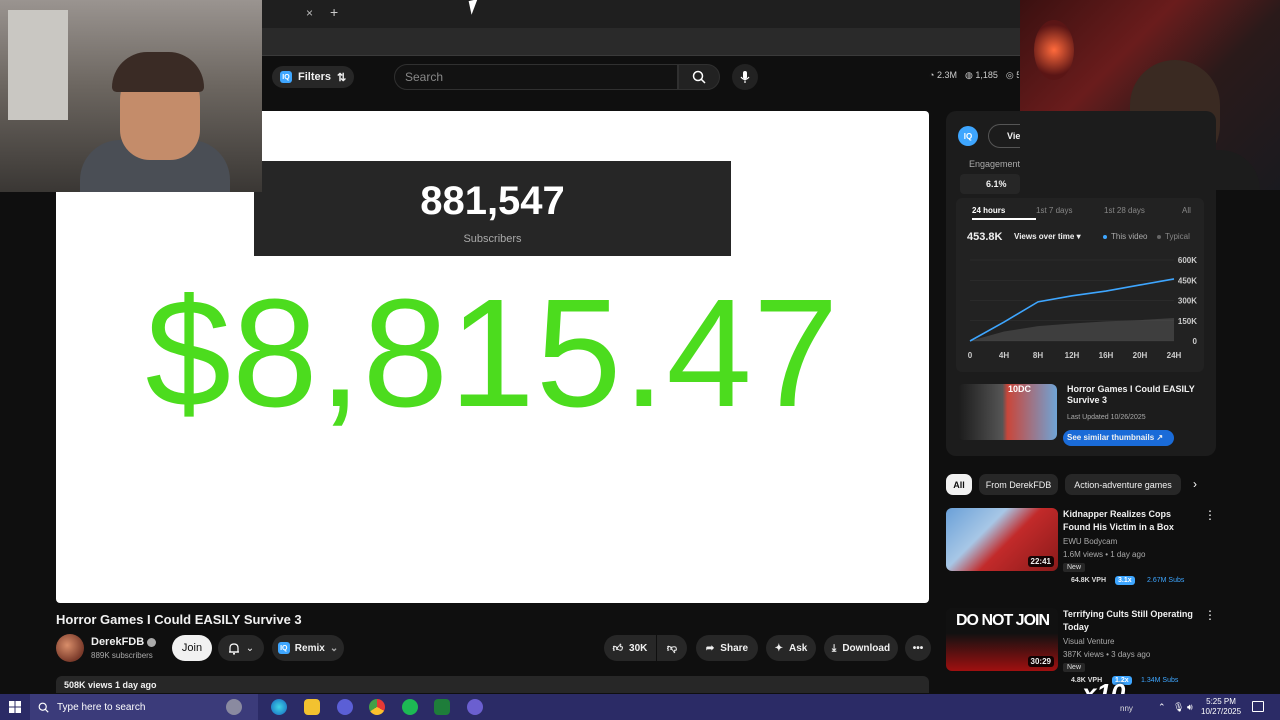 The image size is (1280, 720). I want to click on webcam-left, so click(131, 96).